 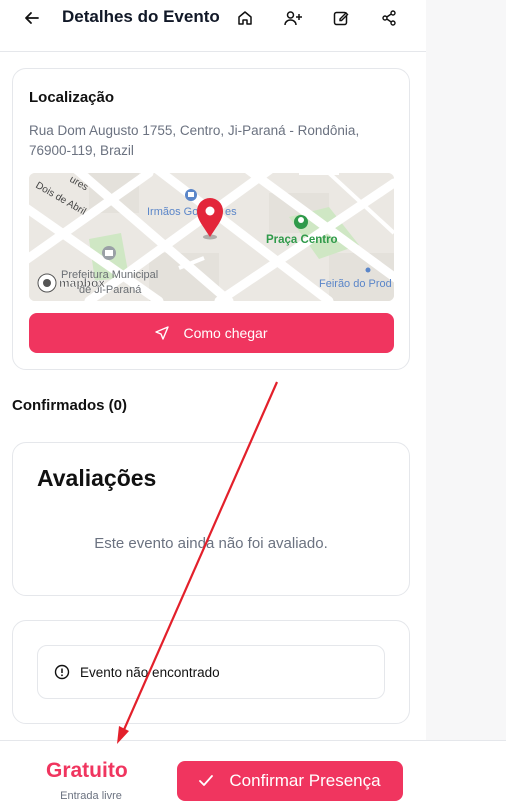 What do you see at coordinates (341, 18) in the screenshot?
I see `edit-icon` at bounding box center [341, 18].